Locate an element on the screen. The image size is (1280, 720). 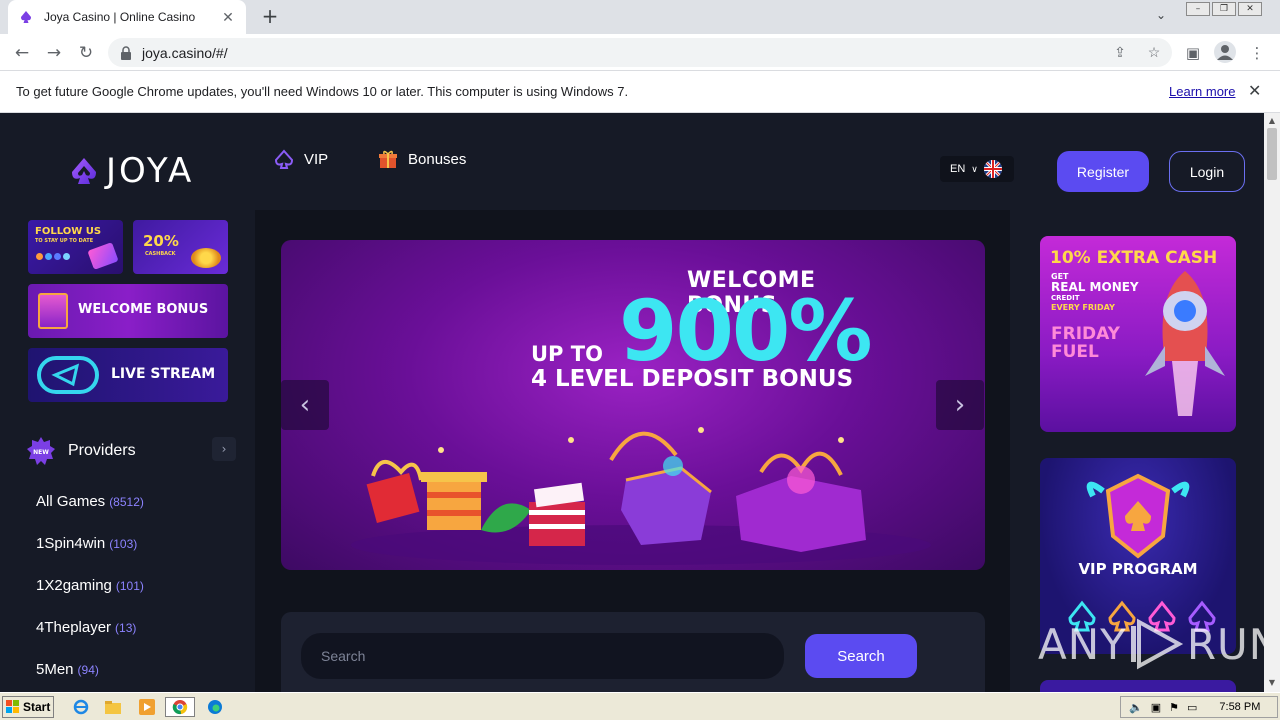
provider-item: 5Men (94) is located at coordinates (90, 676).